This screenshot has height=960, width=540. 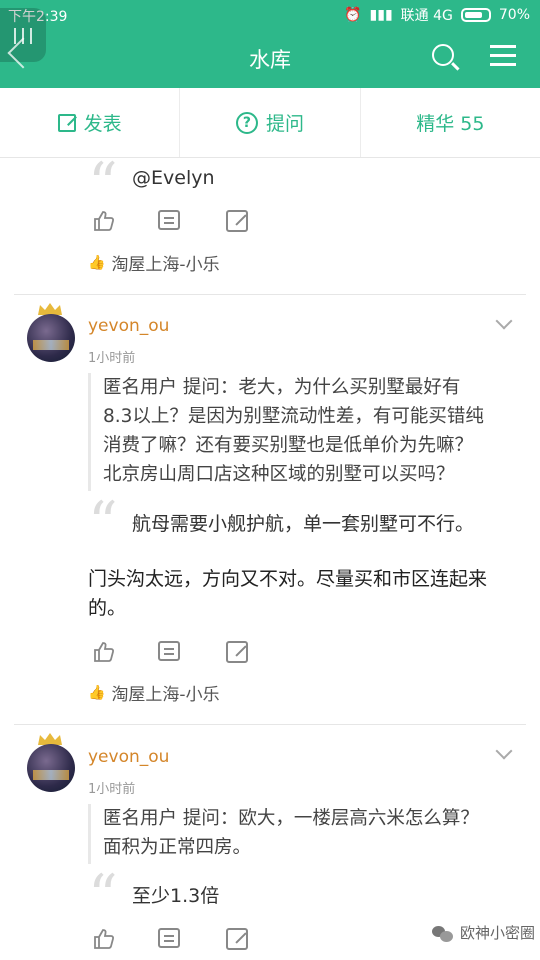 I want to click on signal-icon: ▮▮▮, so click(x=381, y=15).